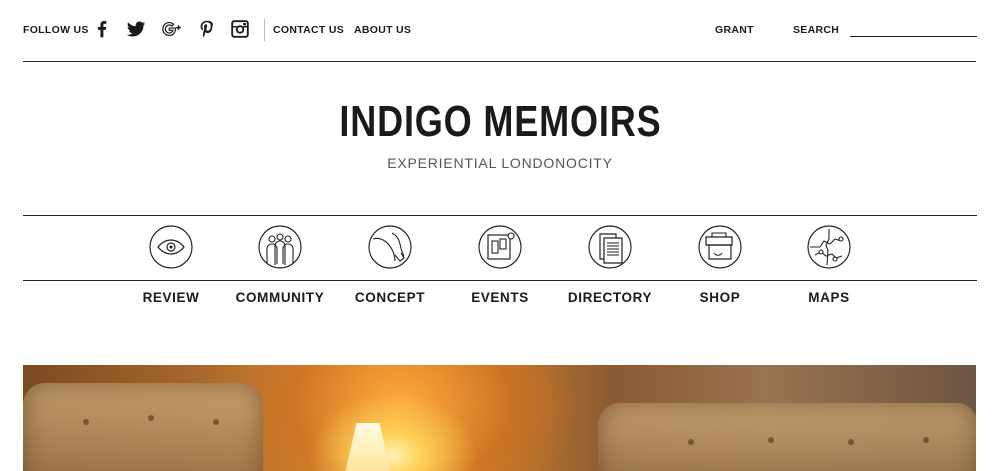 The width and height of the screenshot is (1000, 471). I want to click on site-logo: INDIGO MEMOIRS, so click(500, 122).